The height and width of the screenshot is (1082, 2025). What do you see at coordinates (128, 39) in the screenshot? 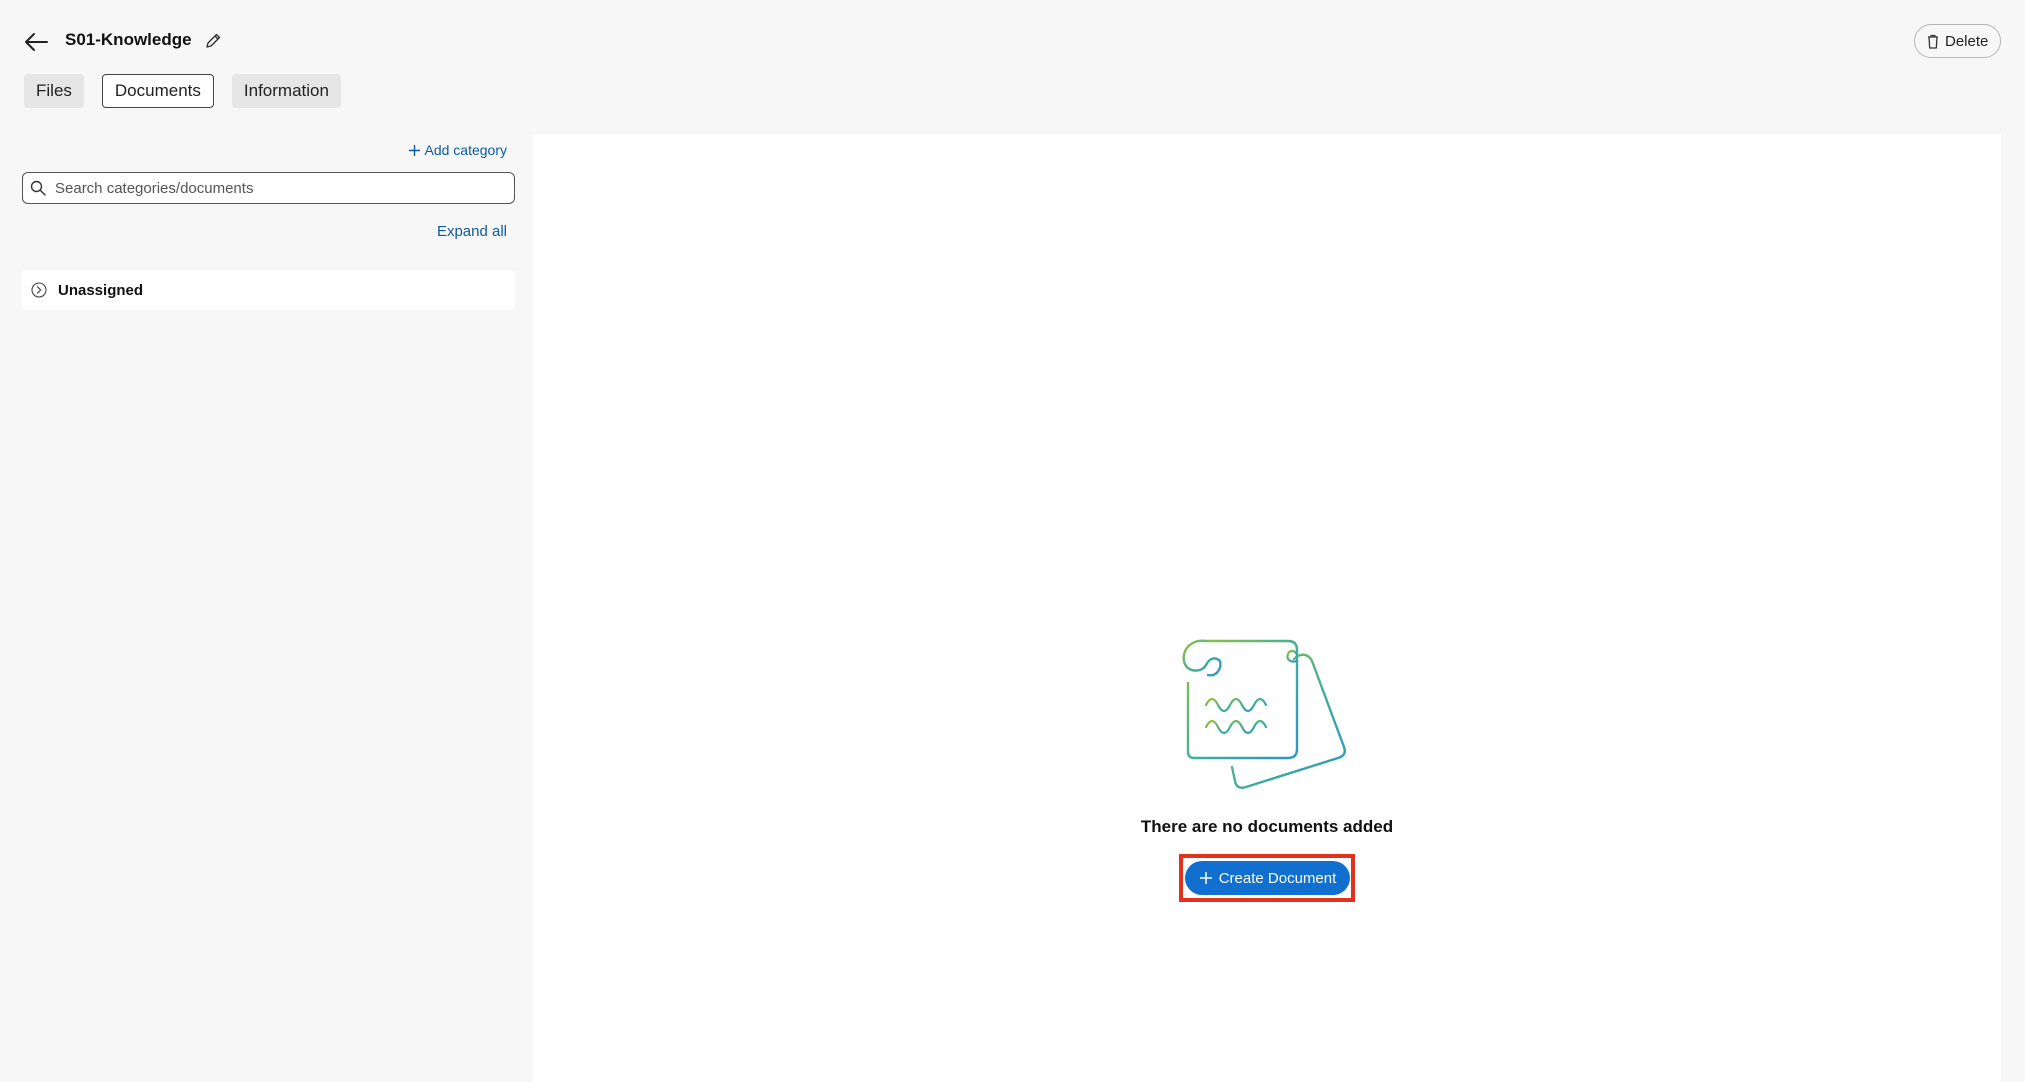
I see `page-title: S01-Knowledge` at bounding box center [128, 39].